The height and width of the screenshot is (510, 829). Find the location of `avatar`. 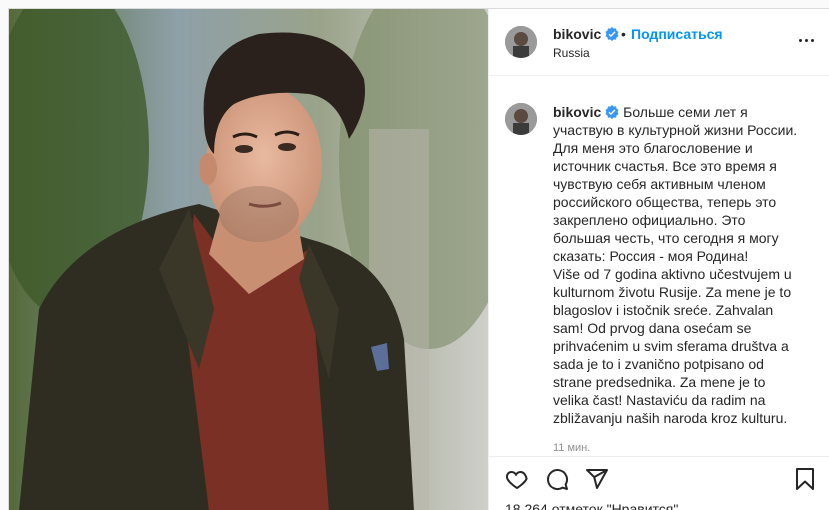

avatar is located at coordinates (521, 42).